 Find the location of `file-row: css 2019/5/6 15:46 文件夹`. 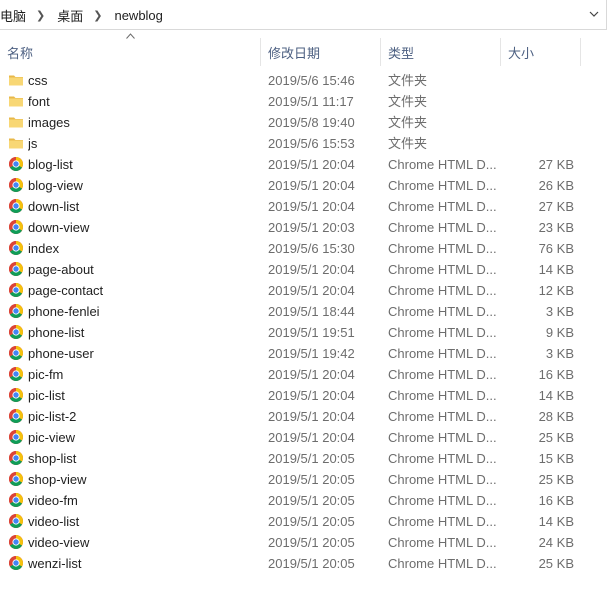

file-row: css 2019/5/6 15:46 文件夹 is located at coordinates (290, 80).